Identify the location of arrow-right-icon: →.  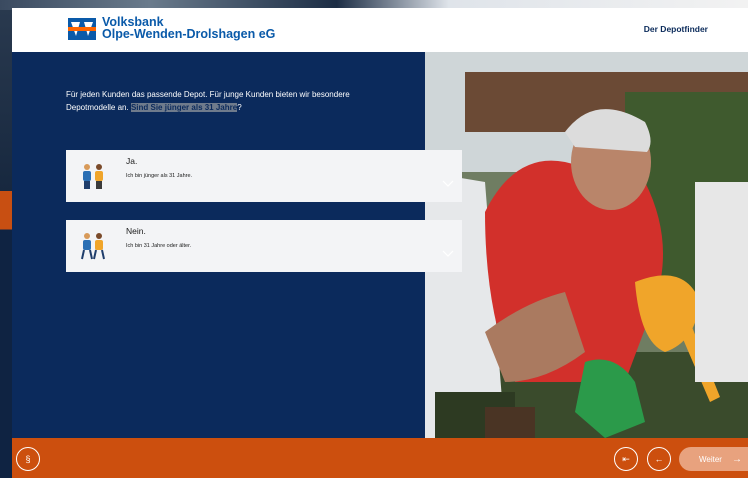
(736, 459).